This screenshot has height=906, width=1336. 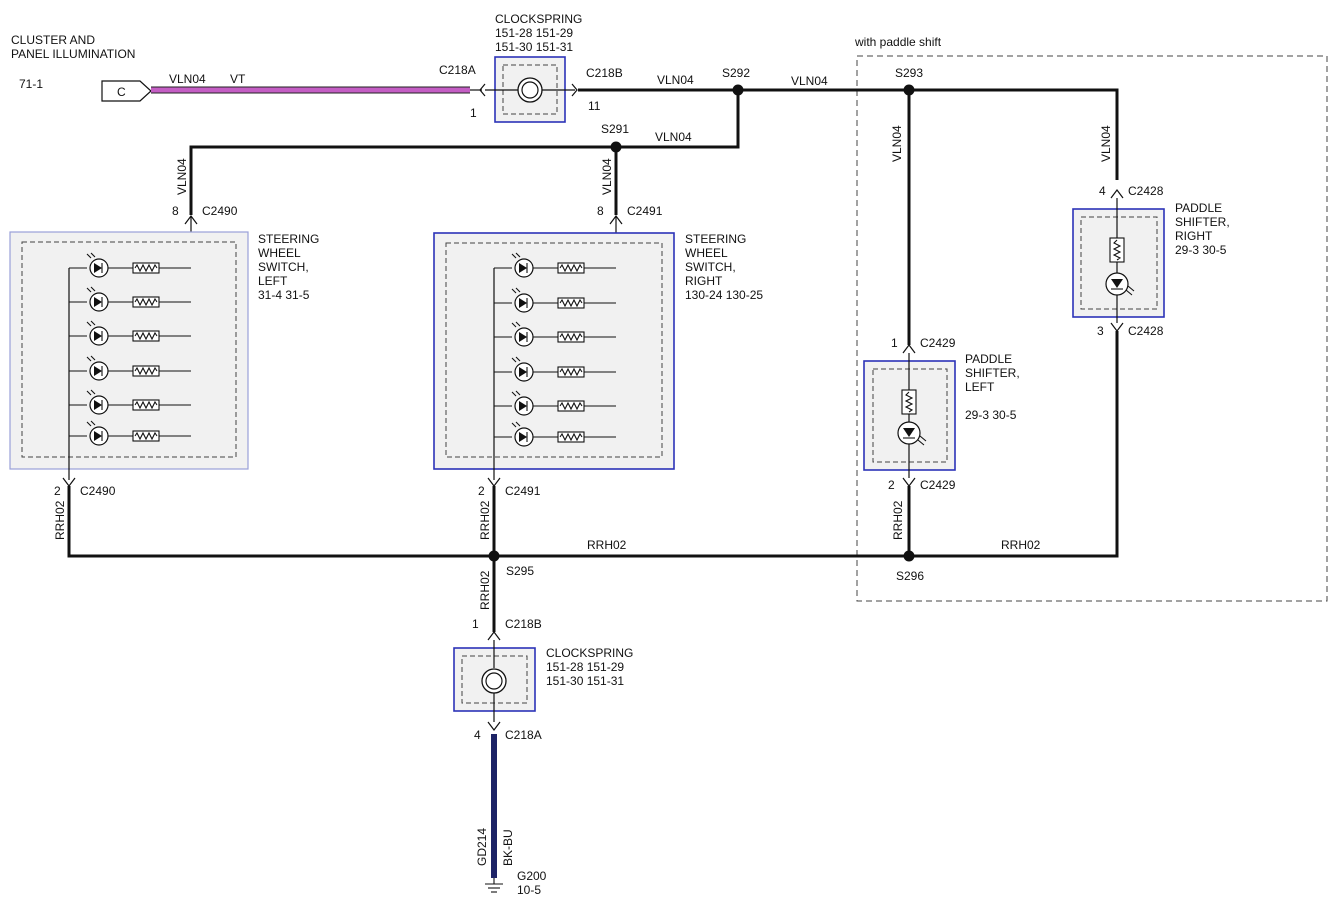 I want to click on wire-label-vln04-paddle-left: VLN04, so click(x=897, y=143).